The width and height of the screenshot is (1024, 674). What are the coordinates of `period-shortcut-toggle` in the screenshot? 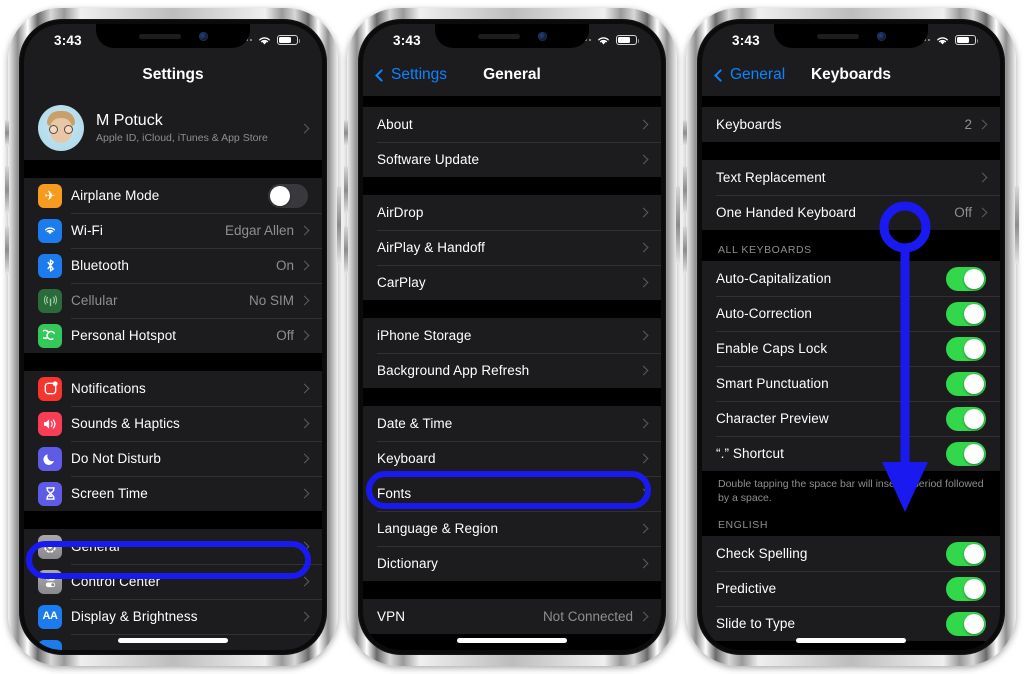 It's located at (966, 453).